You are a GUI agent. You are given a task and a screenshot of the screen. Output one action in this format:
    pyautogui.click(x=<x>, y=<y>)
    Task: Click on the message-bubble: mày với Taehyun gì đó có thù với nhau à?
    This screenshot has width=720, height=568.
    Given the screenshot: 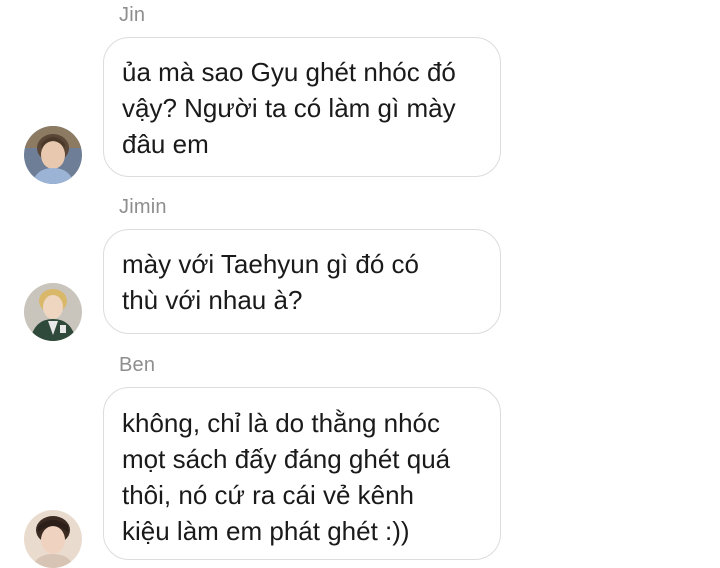 What is the action you would take?
    pyautogui.click(x=302, y=281)
    